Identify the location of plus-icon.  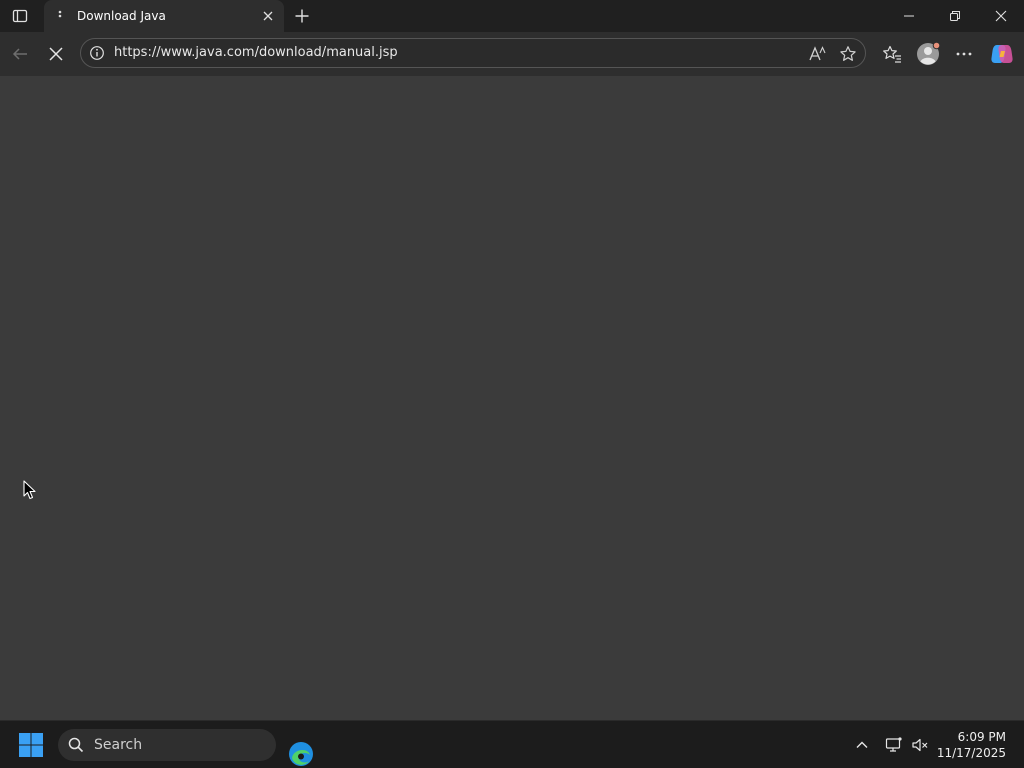
(302, 16).